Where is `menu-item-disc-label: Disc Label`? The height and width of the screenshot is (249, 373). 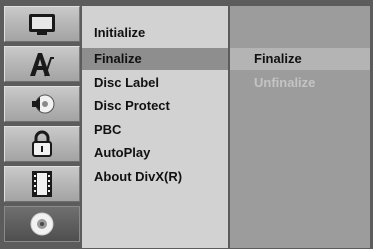
menu-item-disc-label: Disc Label is located at coordinates (155, 83).